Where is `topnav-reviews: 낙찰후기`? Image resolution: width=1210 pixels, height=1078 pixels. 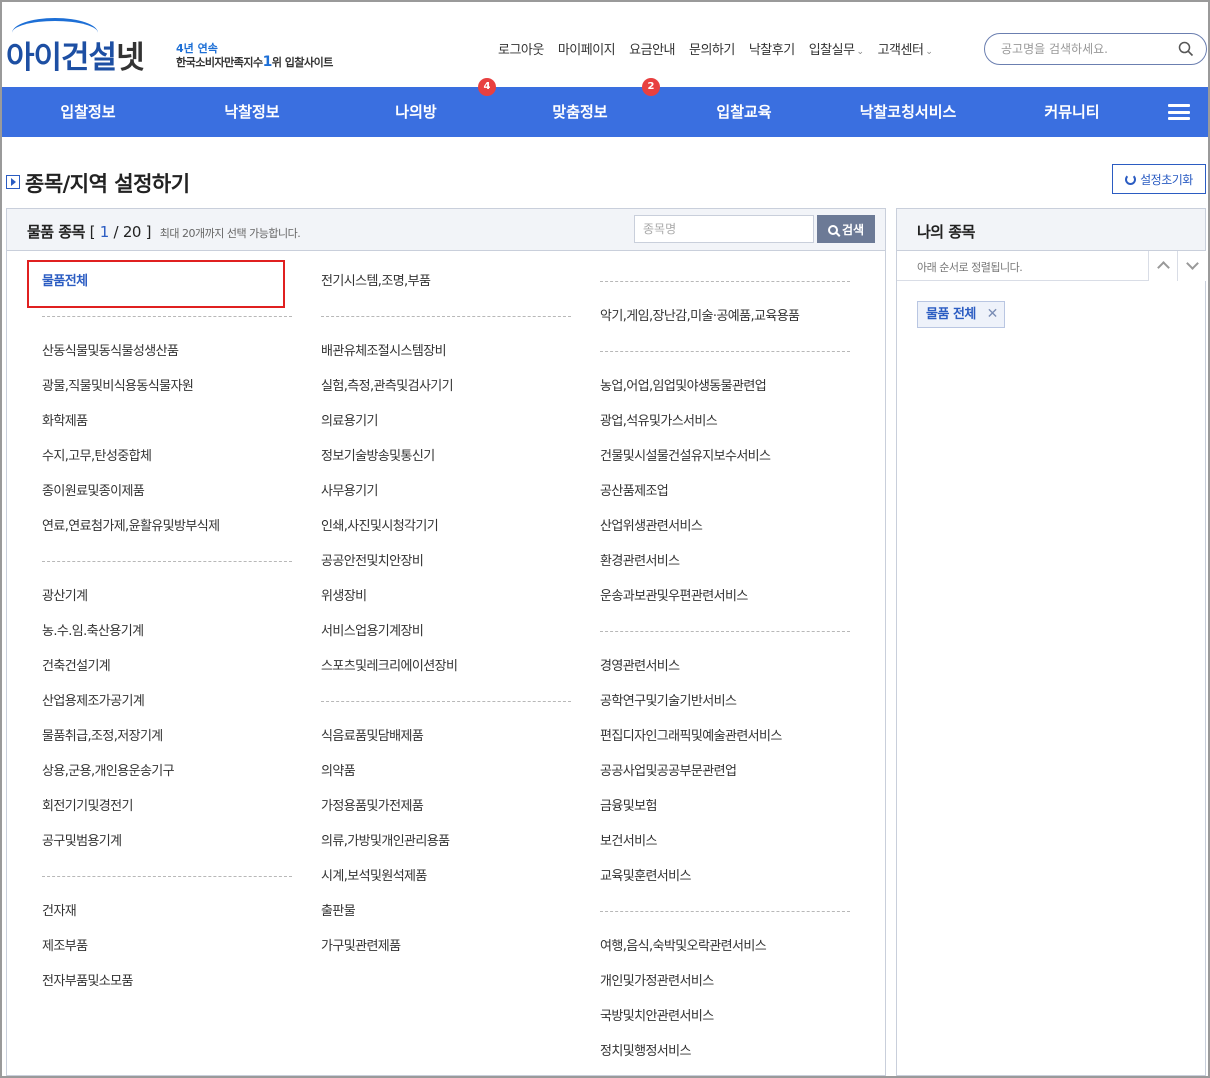
topnav-reviews: 낙찰후기 is located at coordinates (772, 48).